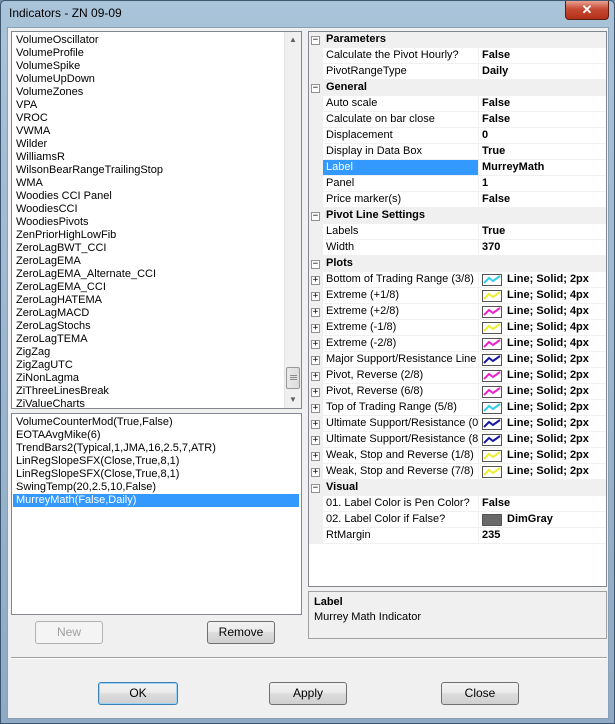 This screenshot has height=724, width=615. I want to click on applied-indicator-item: LinRegSlopeSFX(Close,True,8,1), so click(156, 474).